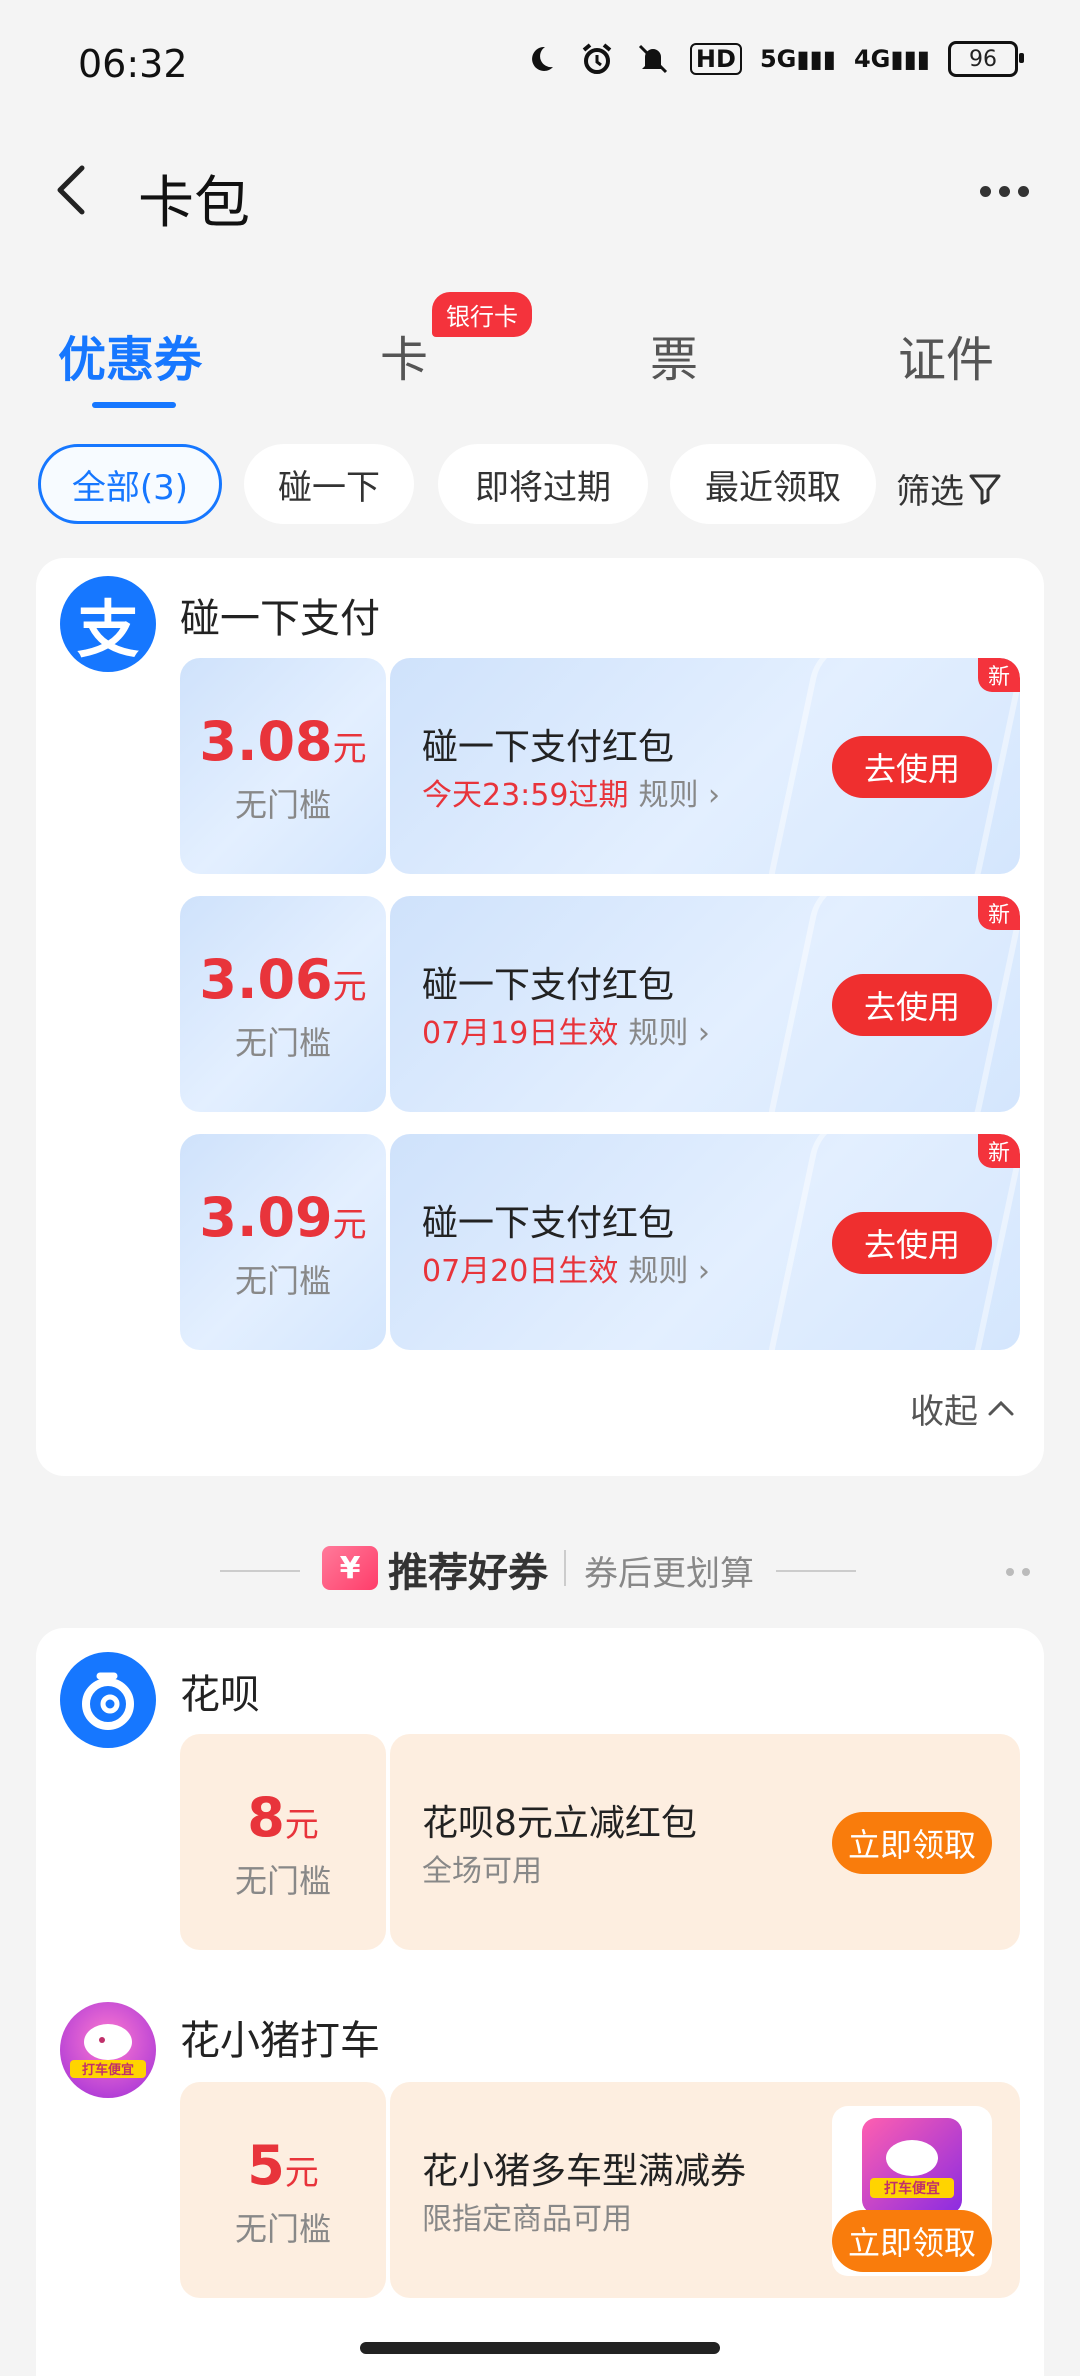 The width and height of the screenshot is (1080, 2376). What do you see at coordinates (350, 1568) in the screenshot?
I see `coupon-yen-icon: ¥` at bounding box center [350, 1568].